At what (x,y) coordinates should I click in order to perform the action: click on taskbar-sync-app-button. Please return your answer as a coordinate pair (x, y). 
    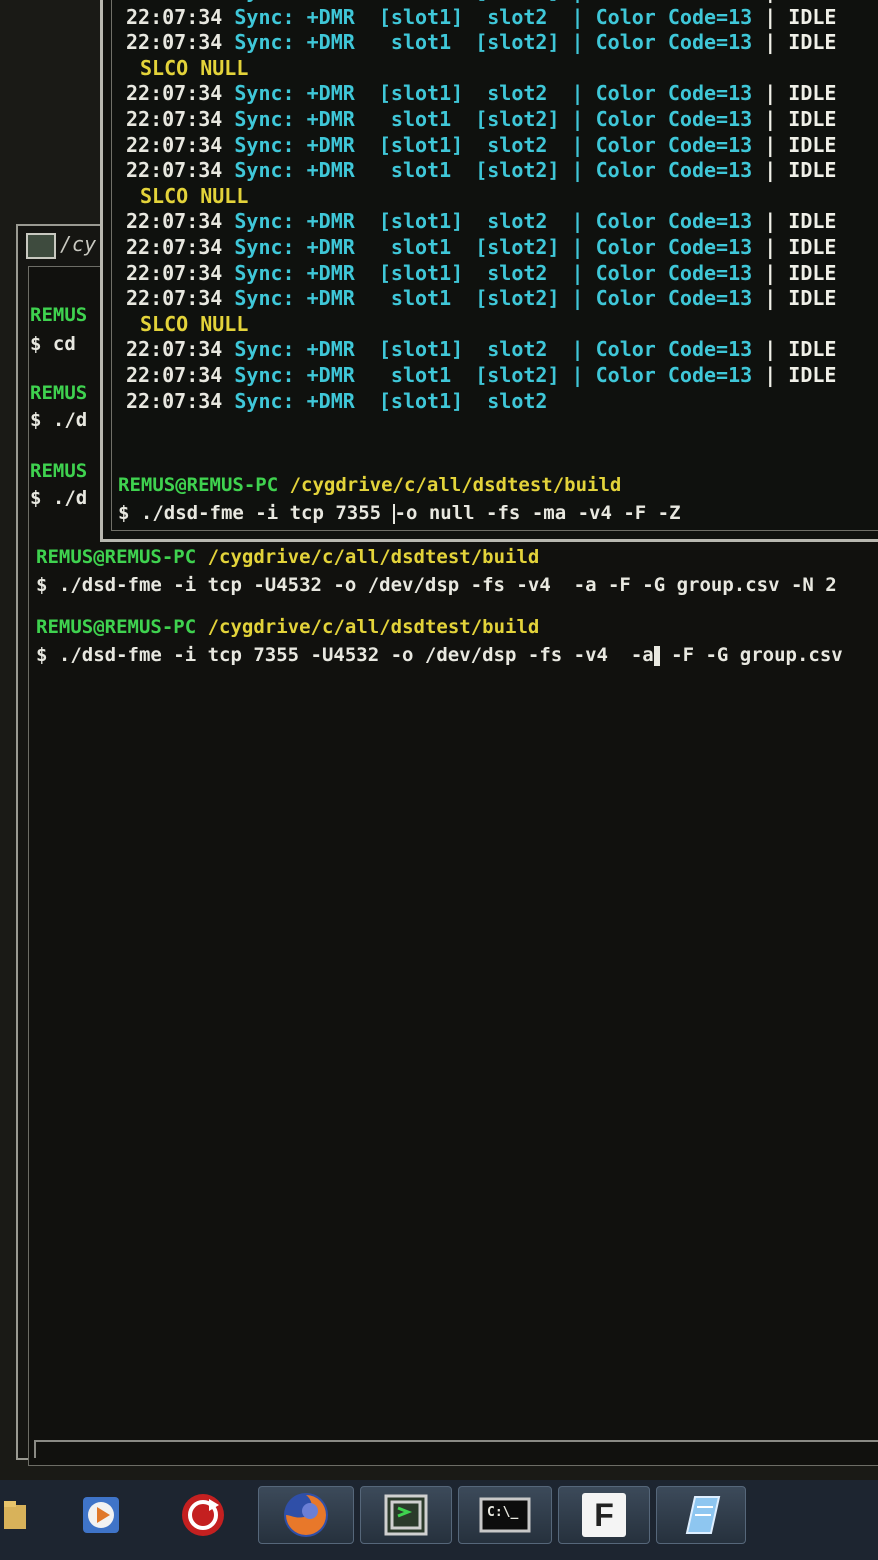
    Looking at the image, I should click on (203, 1515).